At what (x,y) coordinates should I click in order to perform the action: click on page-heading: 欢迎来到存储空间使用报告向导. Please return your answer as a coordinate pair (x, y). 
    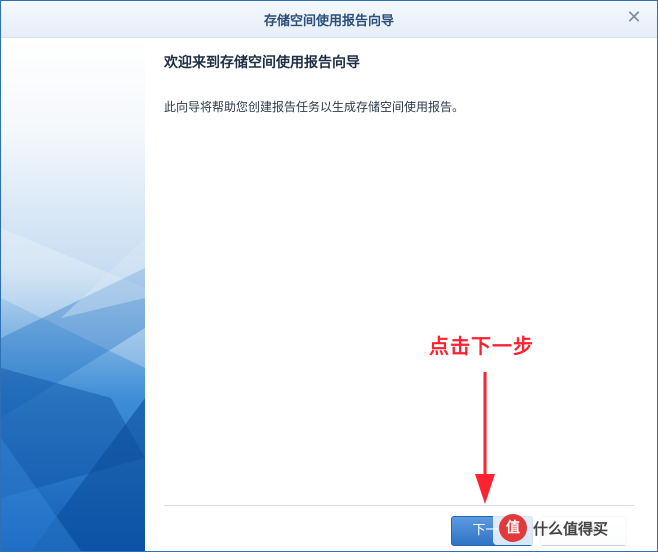
    Looking at the image, I should click on (262, 63).